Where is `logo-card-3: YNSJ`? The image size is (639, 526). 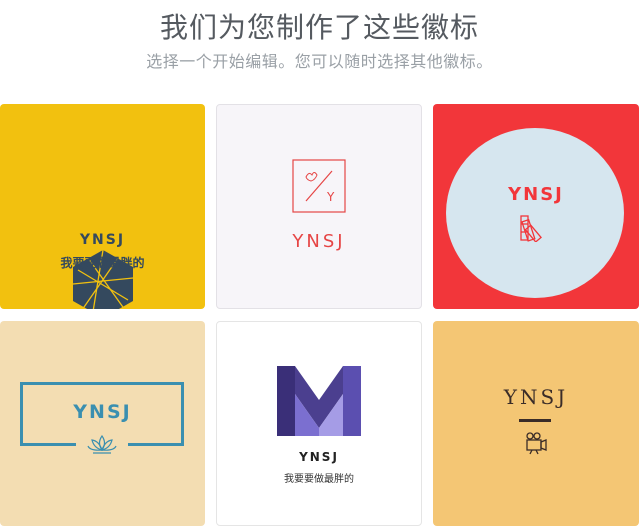 logo-card-3: YNSJ is located at coordinates (536, 206).